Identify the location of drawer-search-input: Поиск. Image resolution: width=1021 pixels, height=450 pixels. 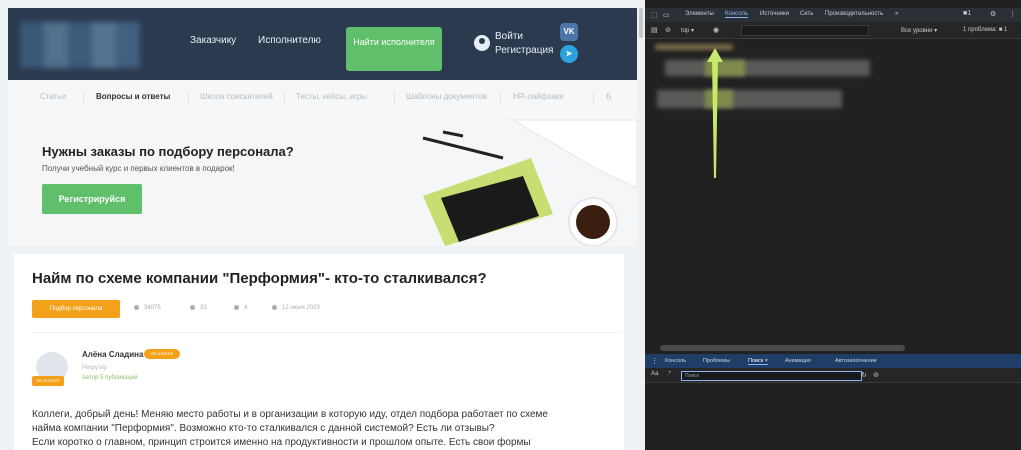
(771, 376).